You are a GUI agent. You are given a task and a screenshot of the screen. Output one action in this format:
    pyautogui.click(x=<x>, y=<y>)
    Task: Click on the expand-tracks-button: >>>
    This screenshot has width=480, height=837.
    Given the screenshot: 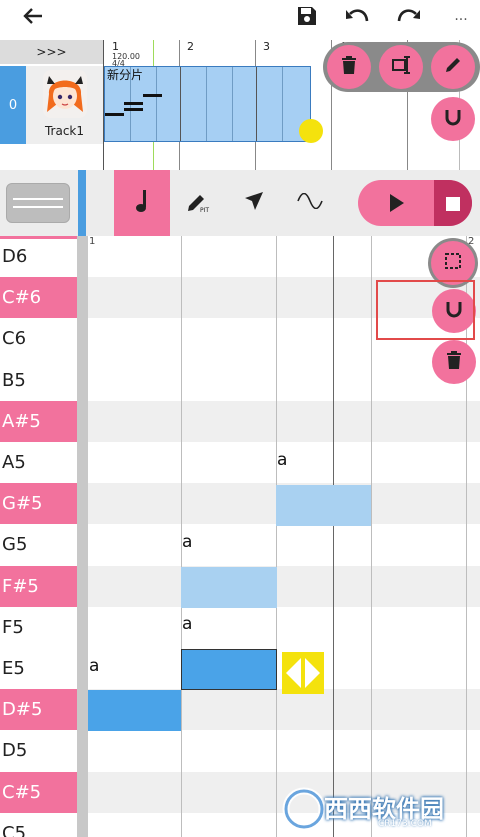 What is the action you would take?
    pyautogui.click(x=51, y=52)
    